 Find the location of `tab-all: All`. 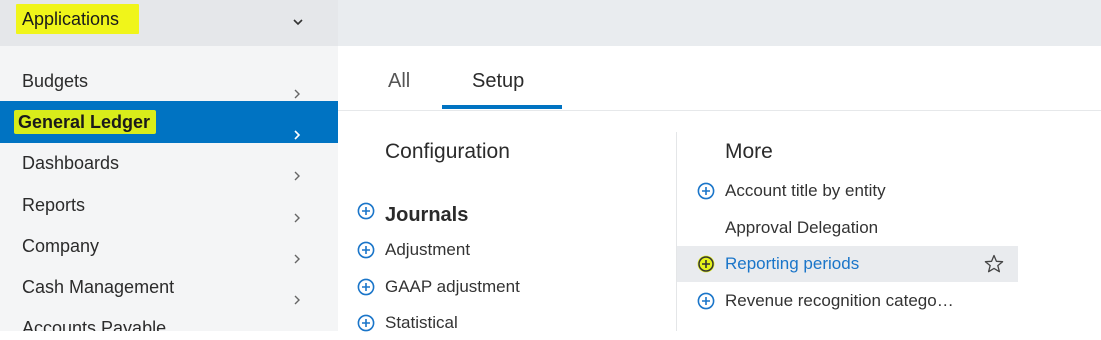

tab-all: All is located at coordinates (399, 81).